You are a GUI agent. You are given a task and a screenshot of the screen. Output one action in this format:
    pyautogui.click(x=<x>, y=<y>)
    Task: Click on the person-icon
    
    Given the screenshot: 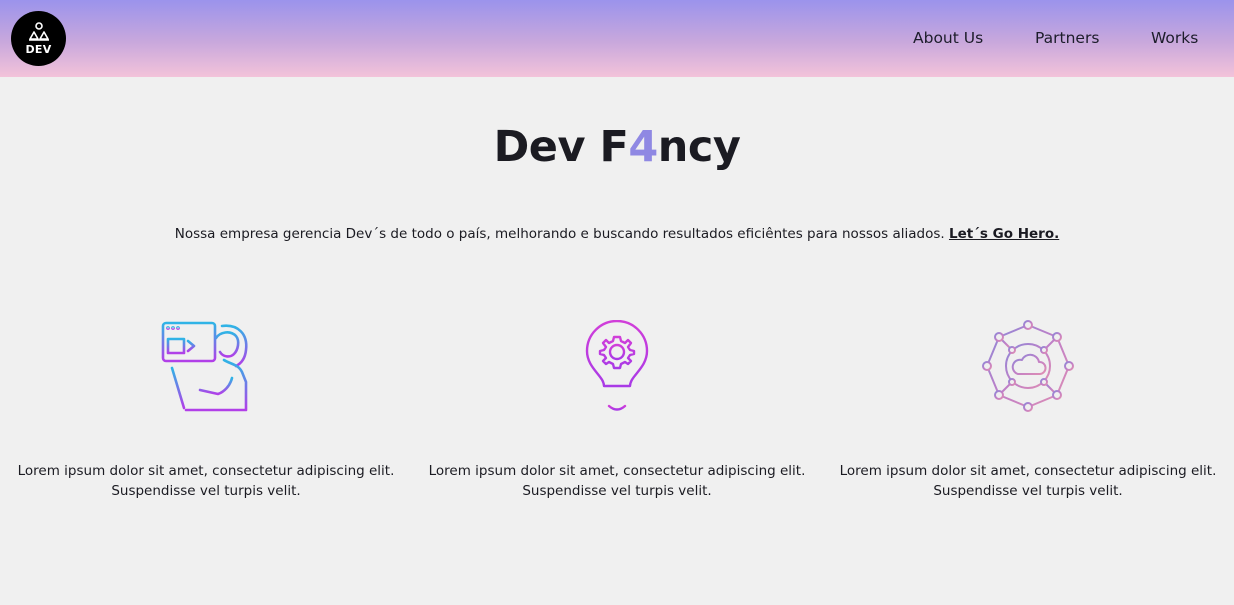 What is the action you would take?
    pyautogui.click(x=38, y=31)
    